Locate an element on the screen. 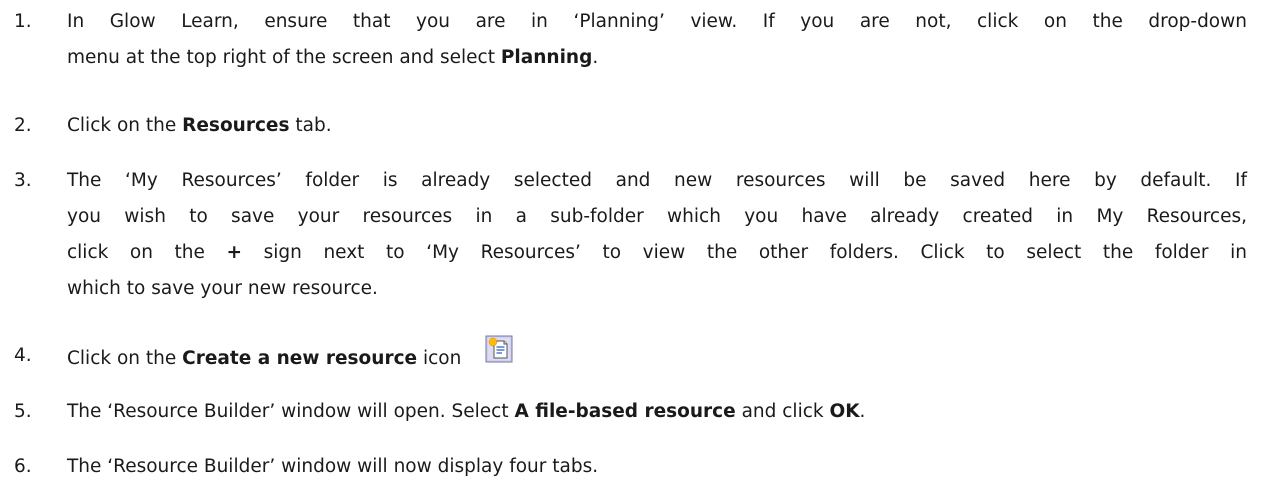 This screenshot has width=1270, height=494. text-line: Click on the Create a new resource icon is located at coordinates (290, 352).